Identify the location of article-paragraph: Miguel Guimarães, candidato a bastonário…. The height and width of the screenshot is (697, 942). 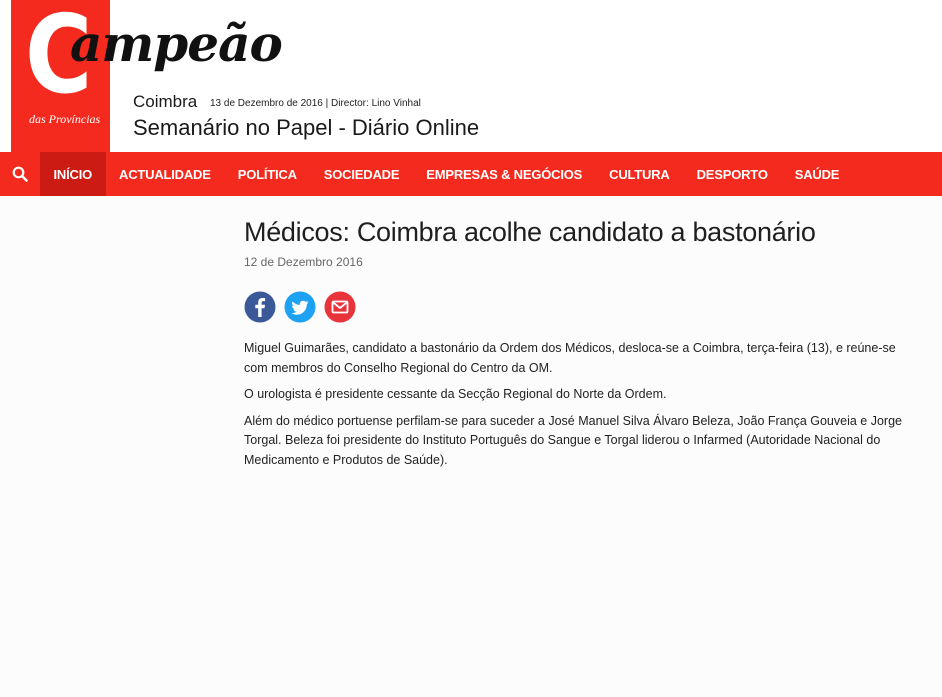
(570, 358).